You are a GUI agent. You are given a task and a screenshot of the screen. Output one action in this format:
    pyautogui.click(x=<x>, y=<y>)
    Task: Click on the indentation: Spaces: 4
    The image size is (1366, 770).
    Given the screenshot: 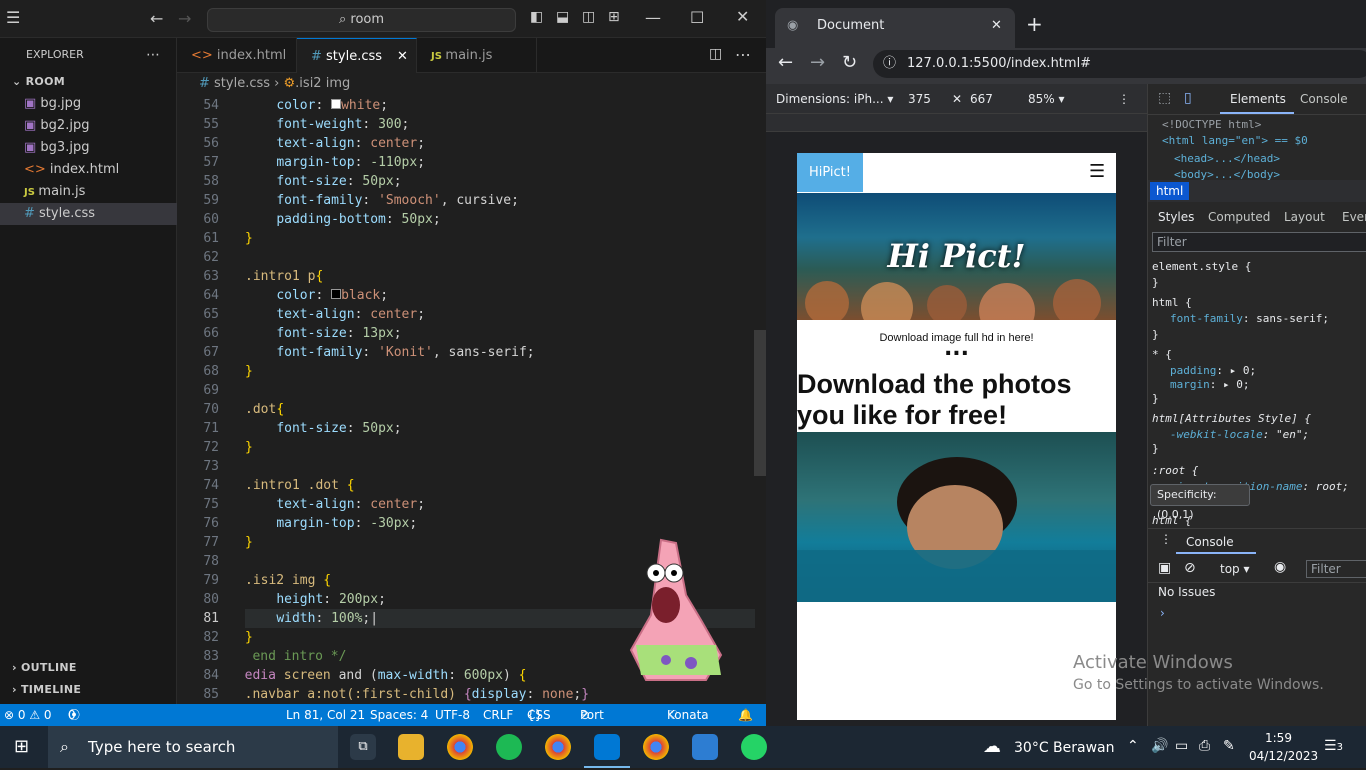 What is the action you would take?
    pyautogui.click(x=399, y=715)
    